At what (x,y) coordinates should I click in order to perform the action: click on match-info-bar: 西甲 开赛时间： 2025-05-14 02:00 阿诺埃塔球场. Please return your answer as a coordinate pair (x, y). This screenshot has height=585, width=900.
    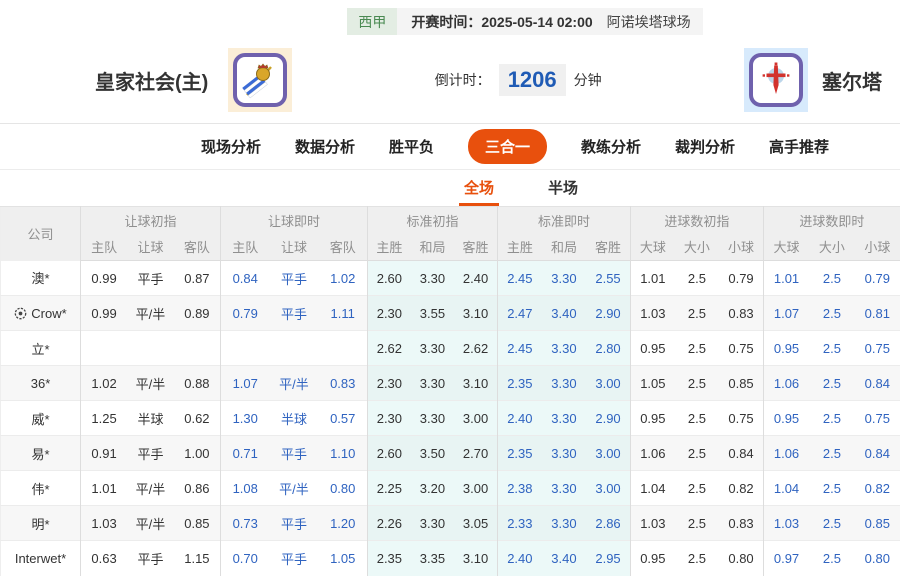
    Looking at the image, I should click on (525, 21).